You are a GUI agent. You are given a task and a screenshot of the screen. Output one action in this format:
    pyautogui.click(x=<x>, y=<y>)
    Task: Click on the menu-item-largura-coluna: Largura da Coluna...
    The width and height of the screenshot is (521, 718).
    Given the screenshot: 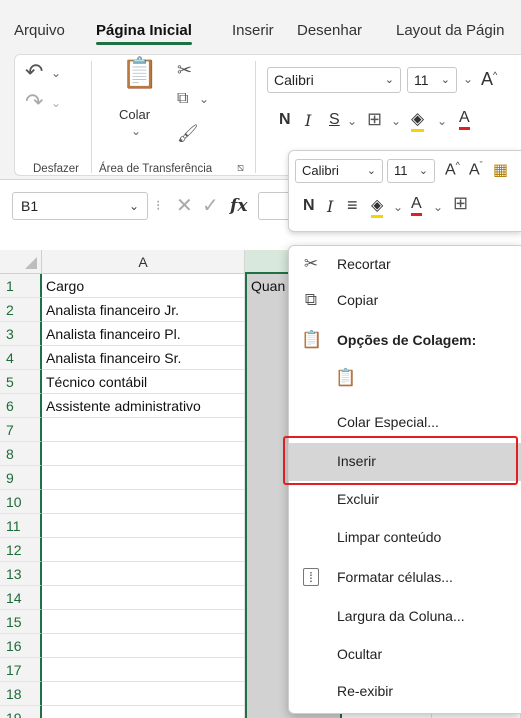 What is the action you would take?
    pyautogui.click(x=405, y=617)
    